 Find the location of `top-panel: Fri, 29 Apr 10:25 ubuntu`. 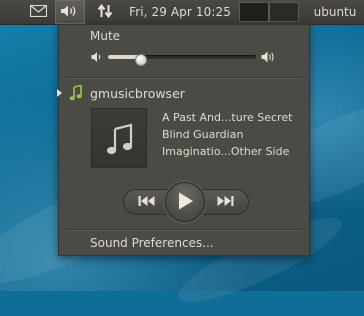

top-panel: Fri, 29 Apr 10:25 ubuntu is located at coordinates (182, 12).